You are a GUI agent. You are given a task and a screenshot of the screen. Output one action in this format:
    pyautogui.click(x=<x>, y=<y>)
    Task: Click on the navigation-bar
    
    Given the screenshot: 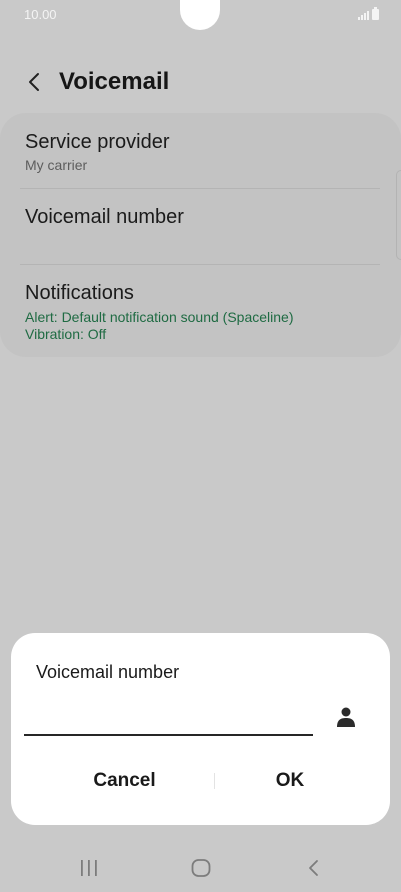 What is the action you would take?
    pyautogui.click(x=200, y=867)
    